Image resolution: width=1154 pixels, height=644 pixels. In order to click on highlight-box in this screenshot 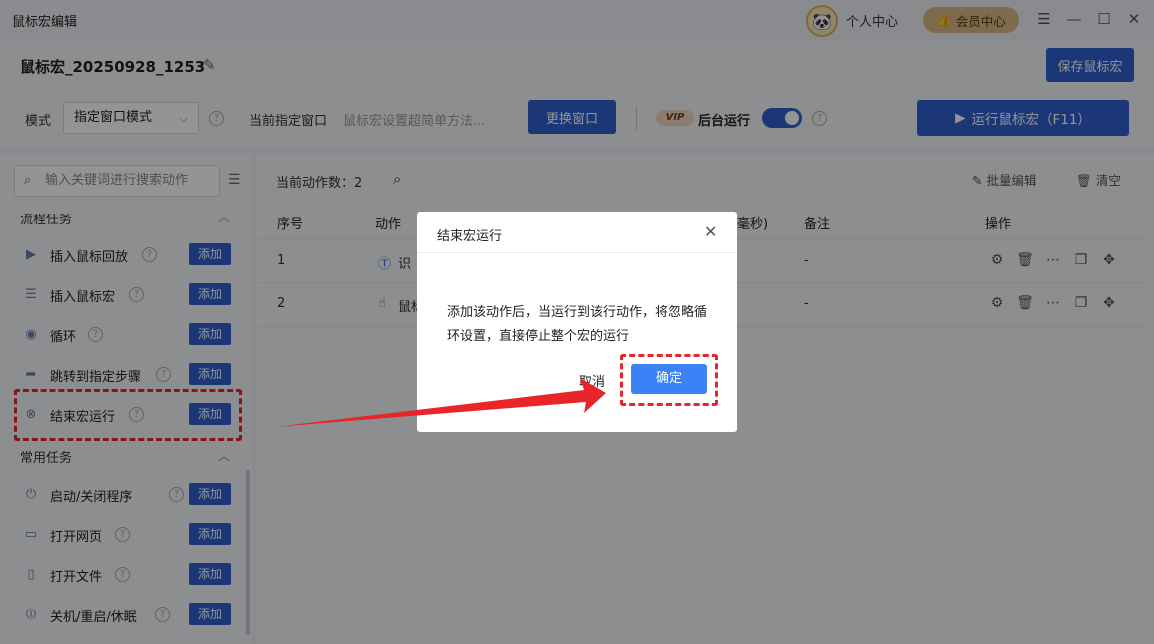, I will do `click(669, 380)`.